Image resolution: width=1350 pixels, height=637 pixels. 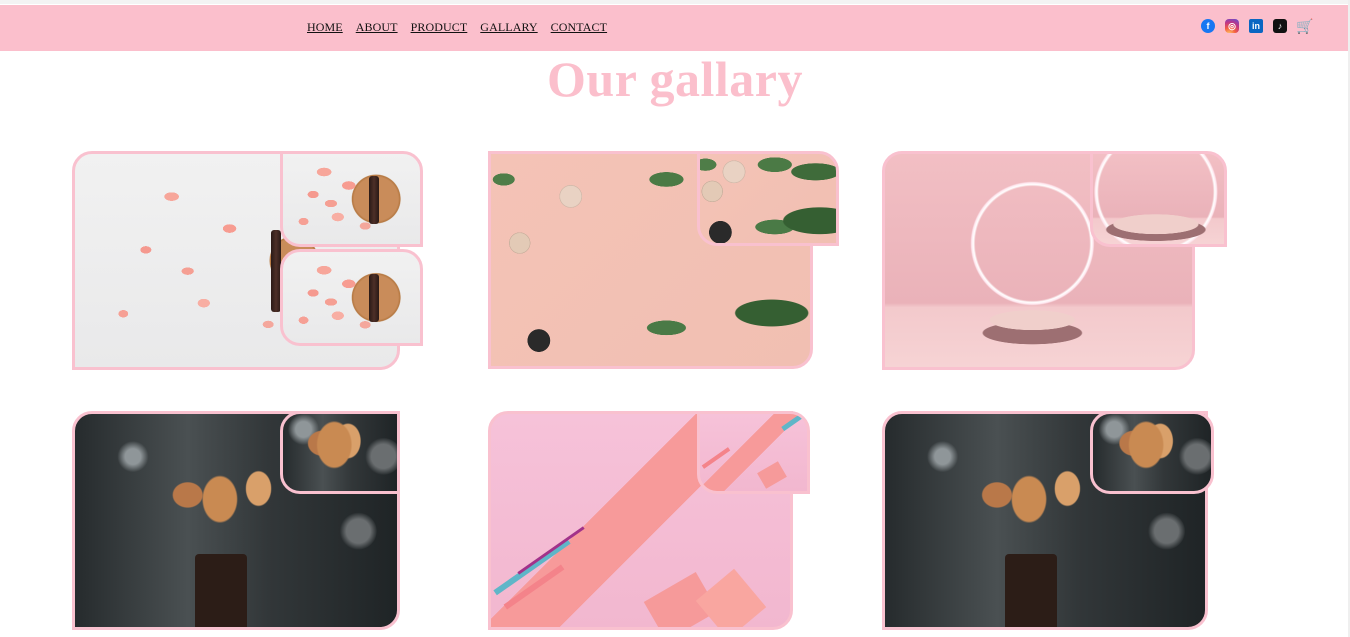 What do you see at coordinates (1256, 26) in the screenshot?
I see `linkedin-icon: in` at bounding box center [1256, 26].